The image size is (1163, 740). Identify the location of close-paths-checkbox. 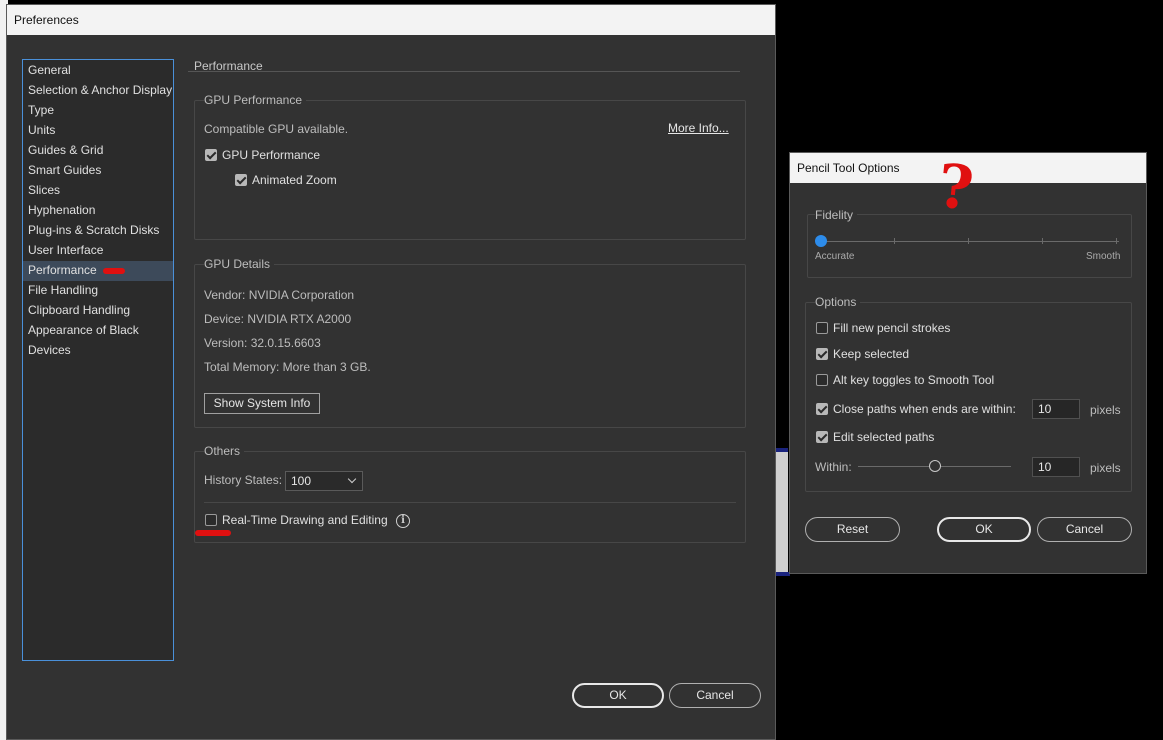
(822, 409).